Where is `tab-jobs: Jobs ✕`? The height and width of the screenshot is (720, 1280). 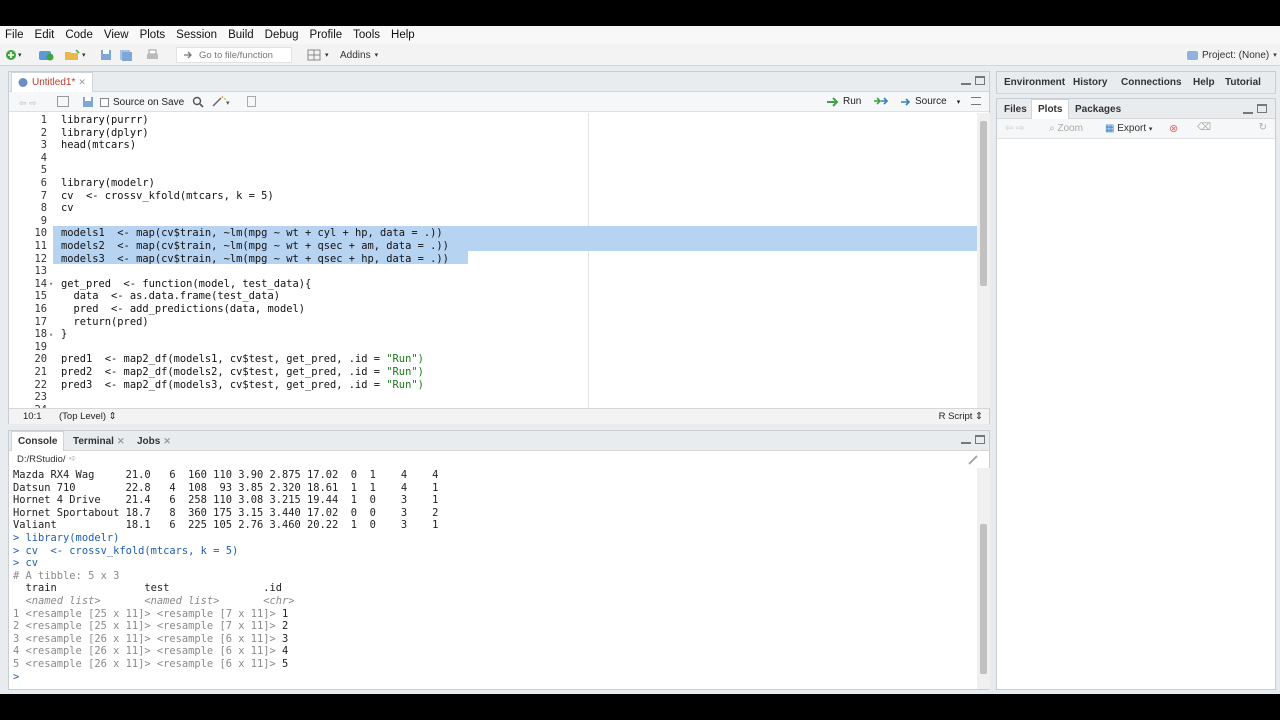
tab-jobs: Jobs ✕ is located at coordinates (154, 441).